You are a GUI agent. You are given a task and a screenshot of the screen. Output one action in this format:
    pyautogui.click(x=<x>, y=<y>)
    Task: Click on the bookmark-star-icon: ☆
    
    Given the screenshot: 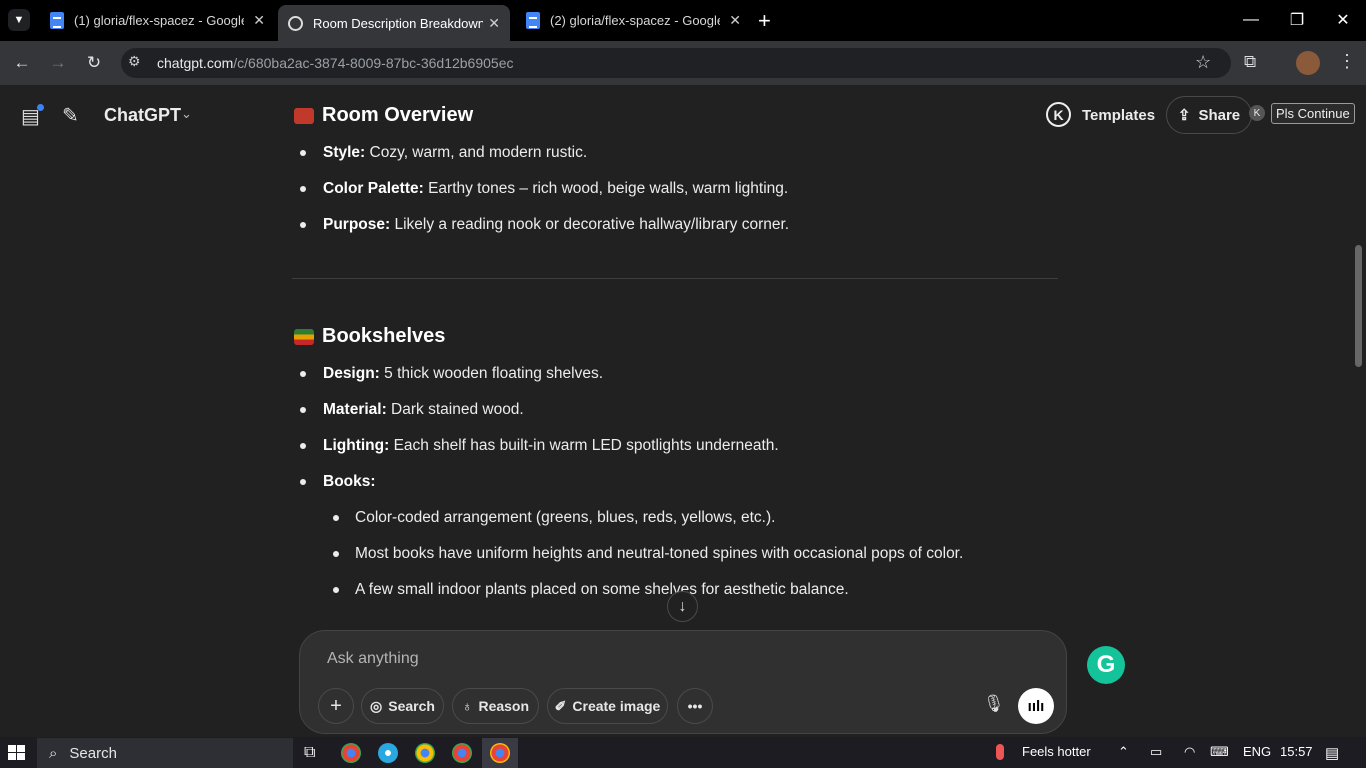 What is the action you would take?
    pyautogui.click(x=1203, y=62)
    